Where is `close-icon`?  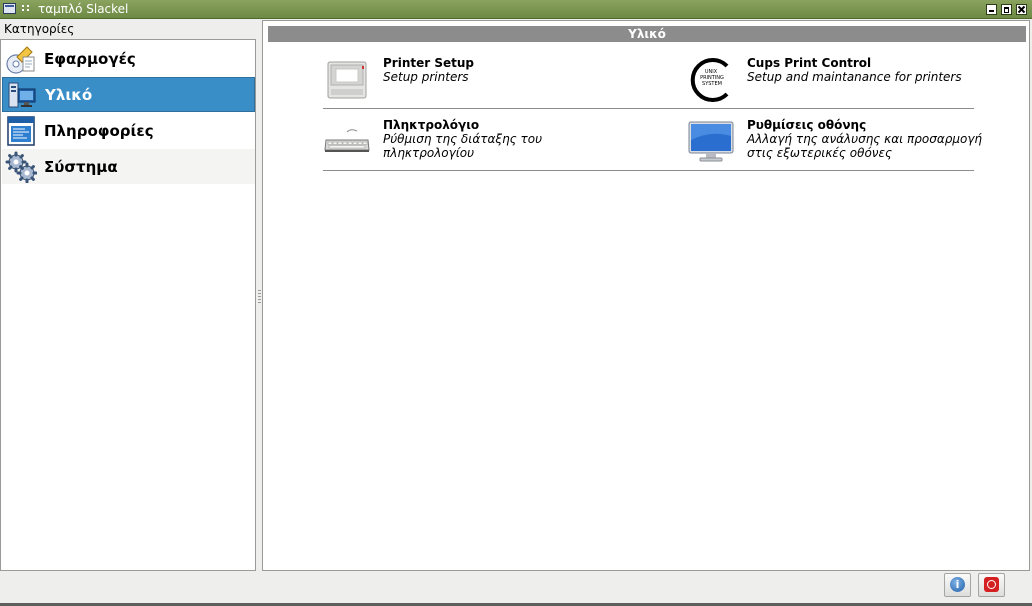 close-icon is located at coordinates (1021, 9).